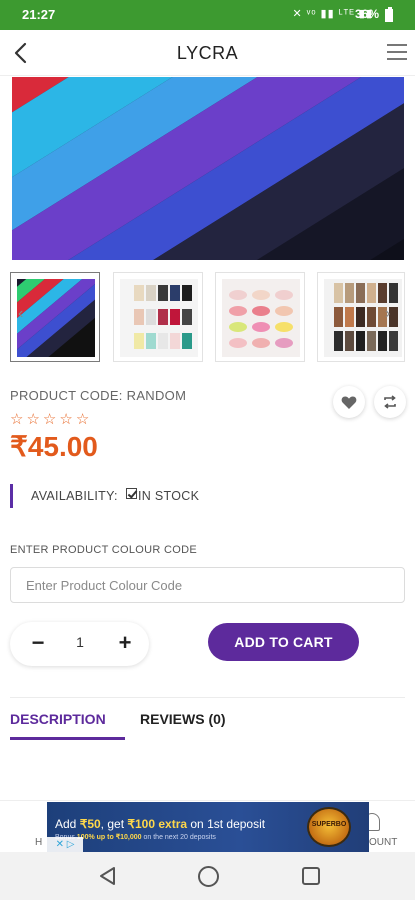  What do you see at coordinates (207, 585) in the screenshot?
I see `colour-code-input` at bounding box center [207, 585].